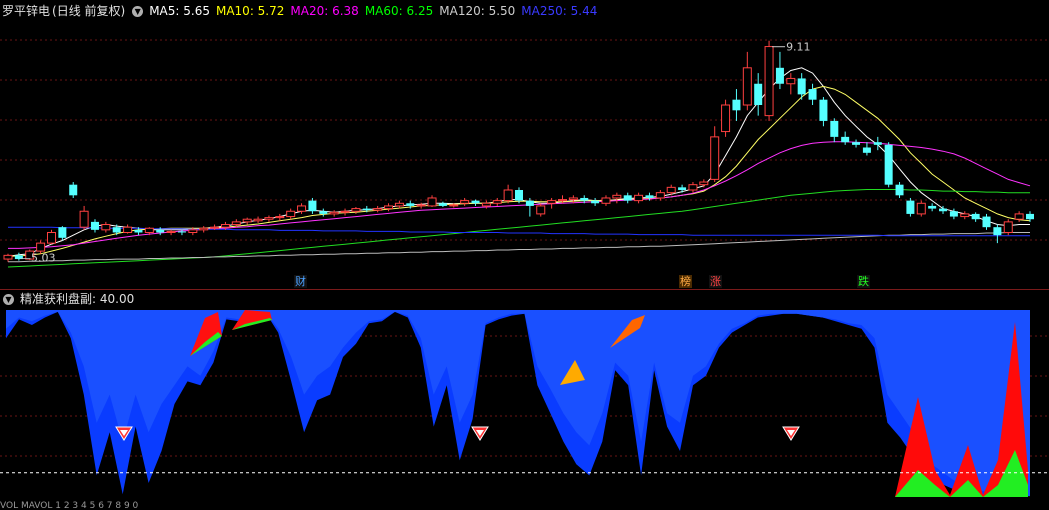 This screenshot has height=510, width=1049. I want to click on event-marker-1: 榜, so click(685, 281).